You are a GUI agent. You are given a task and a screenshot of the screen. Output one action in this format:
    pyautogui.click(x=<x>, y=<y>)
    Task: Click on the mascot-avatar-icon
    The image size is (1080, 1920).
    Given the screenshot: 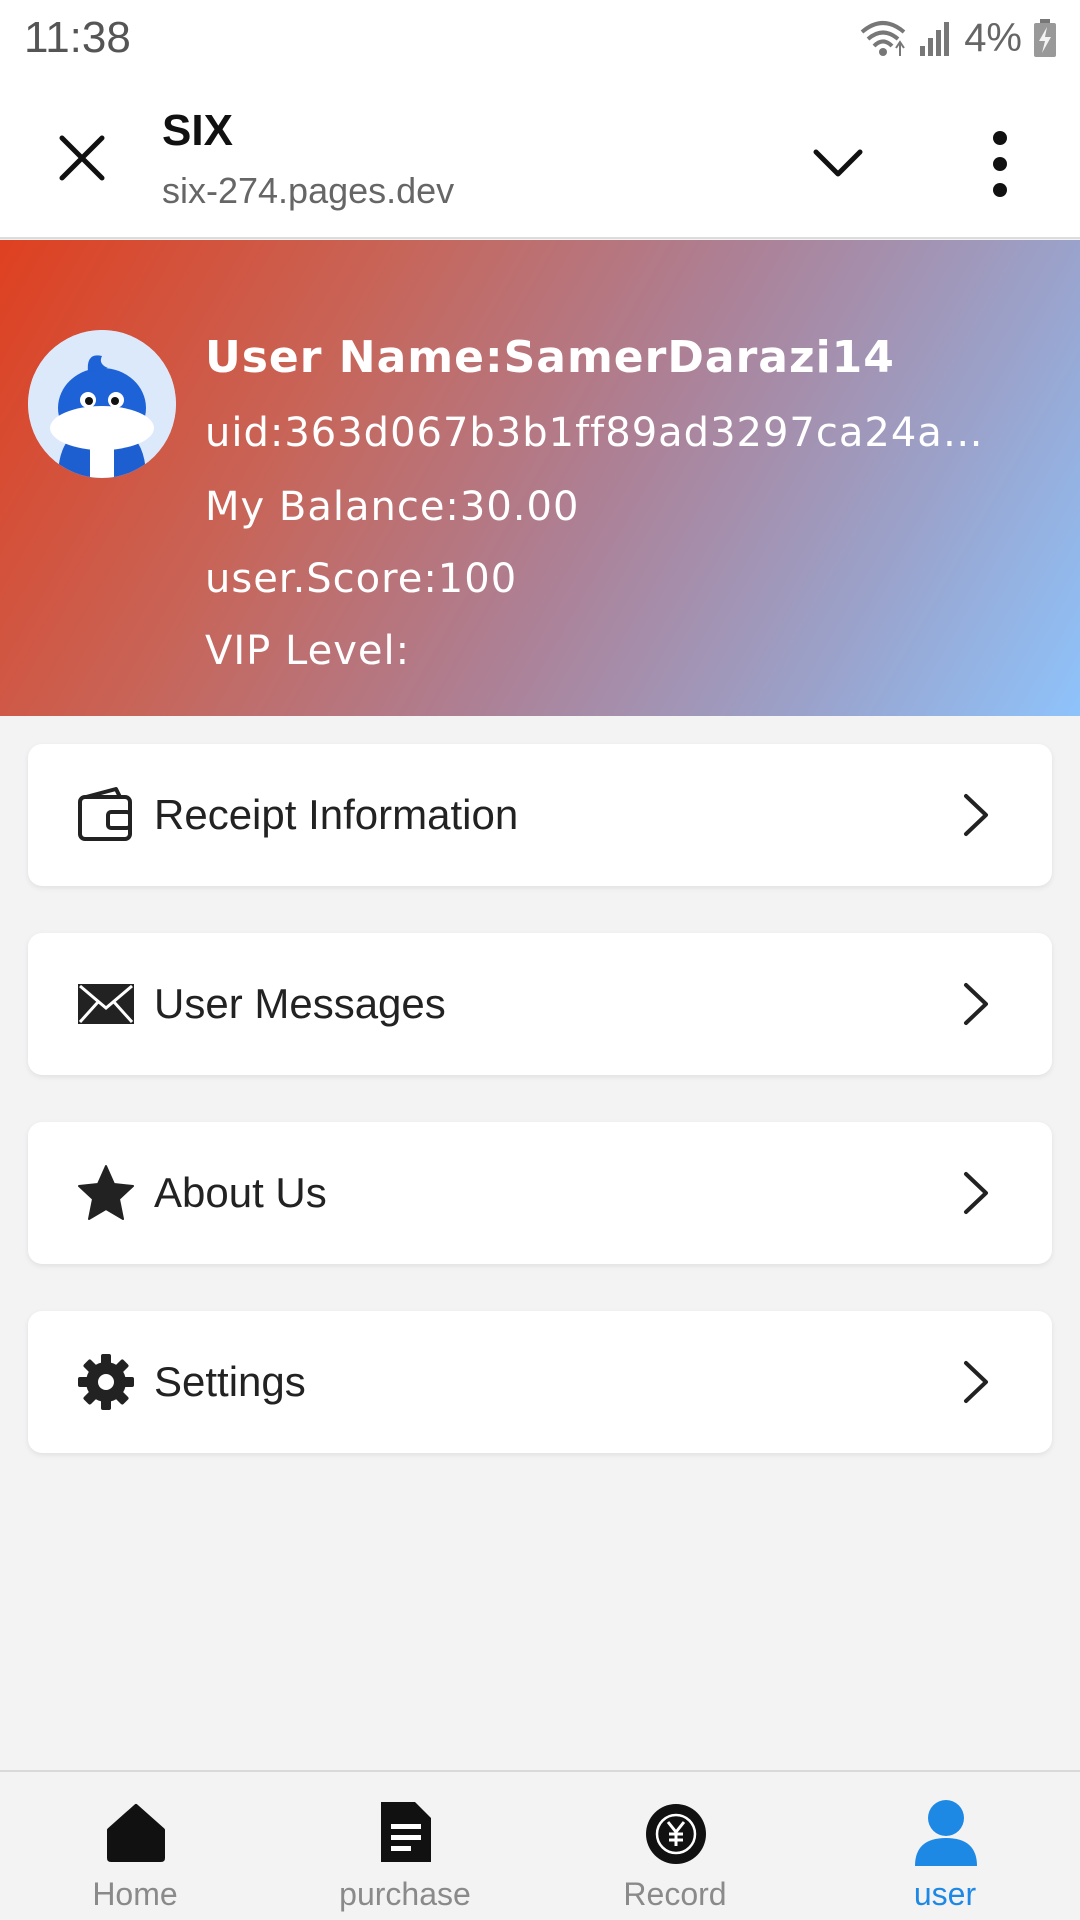 What is the action you would take?
    pyautogui.click(x=102, y=404)
    